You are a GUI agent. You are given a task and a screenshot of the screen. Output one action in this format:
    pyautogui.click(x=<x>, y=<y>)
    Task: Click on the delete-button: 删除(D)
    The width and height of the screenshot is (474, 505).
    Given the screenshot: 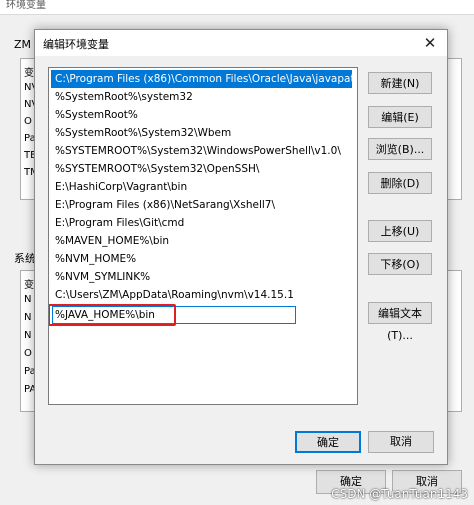 What is the action you would take?
    pyautogui.click(x=400, y=183)
    